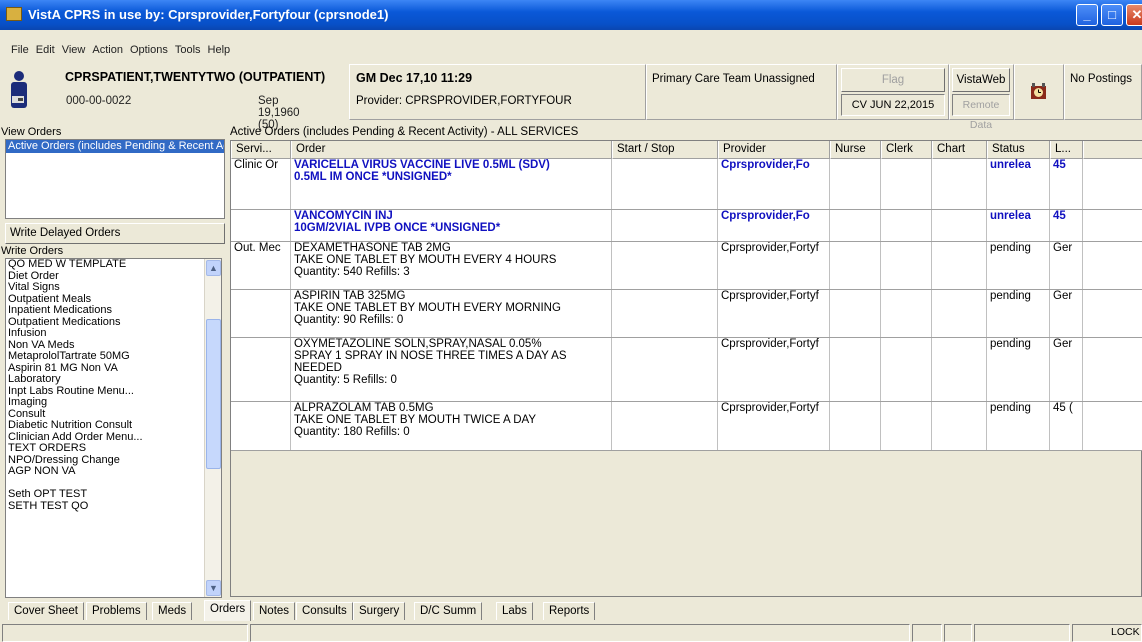 This screenshot has height=642, width=1142. I want to click on order-extra, so click(1112, 225).